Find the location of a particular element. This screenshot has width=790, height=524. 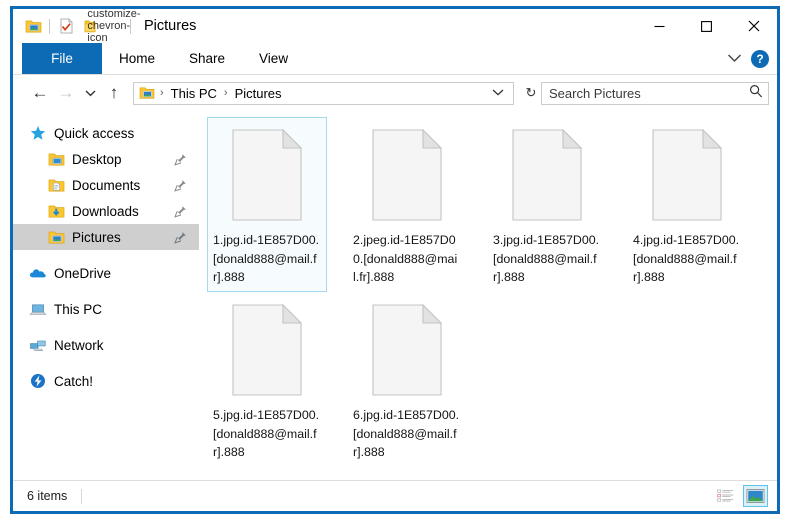

details-view-button is located at coordinates (725, 496).